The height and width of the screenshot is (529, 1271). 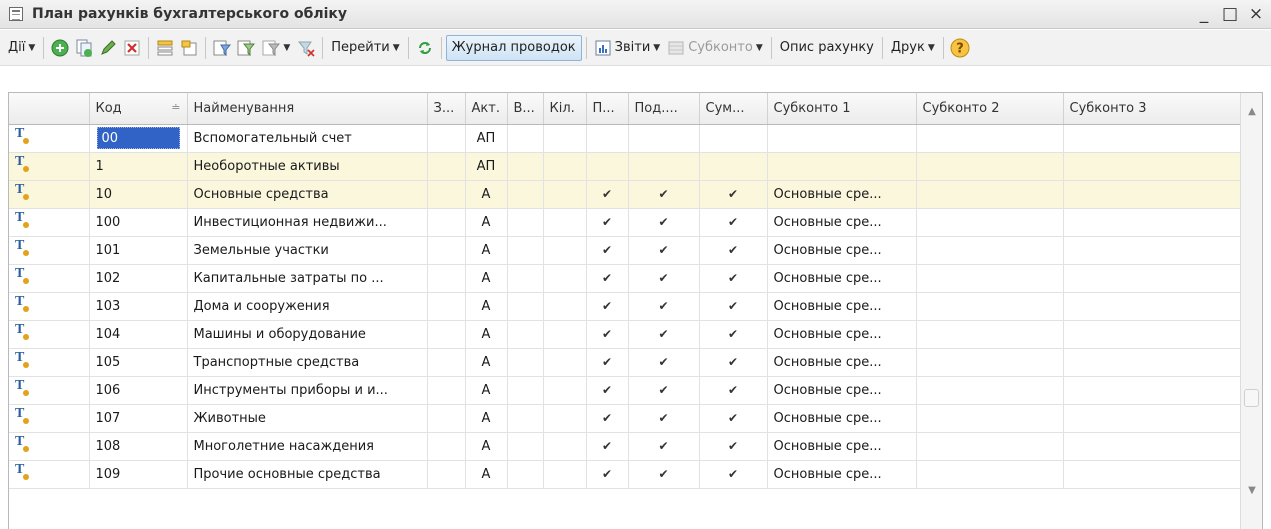 What do you see at coordinates (486, 109) in the screenshot?
I see `column-header-act: Акт.` at bounding box center [486, 109].